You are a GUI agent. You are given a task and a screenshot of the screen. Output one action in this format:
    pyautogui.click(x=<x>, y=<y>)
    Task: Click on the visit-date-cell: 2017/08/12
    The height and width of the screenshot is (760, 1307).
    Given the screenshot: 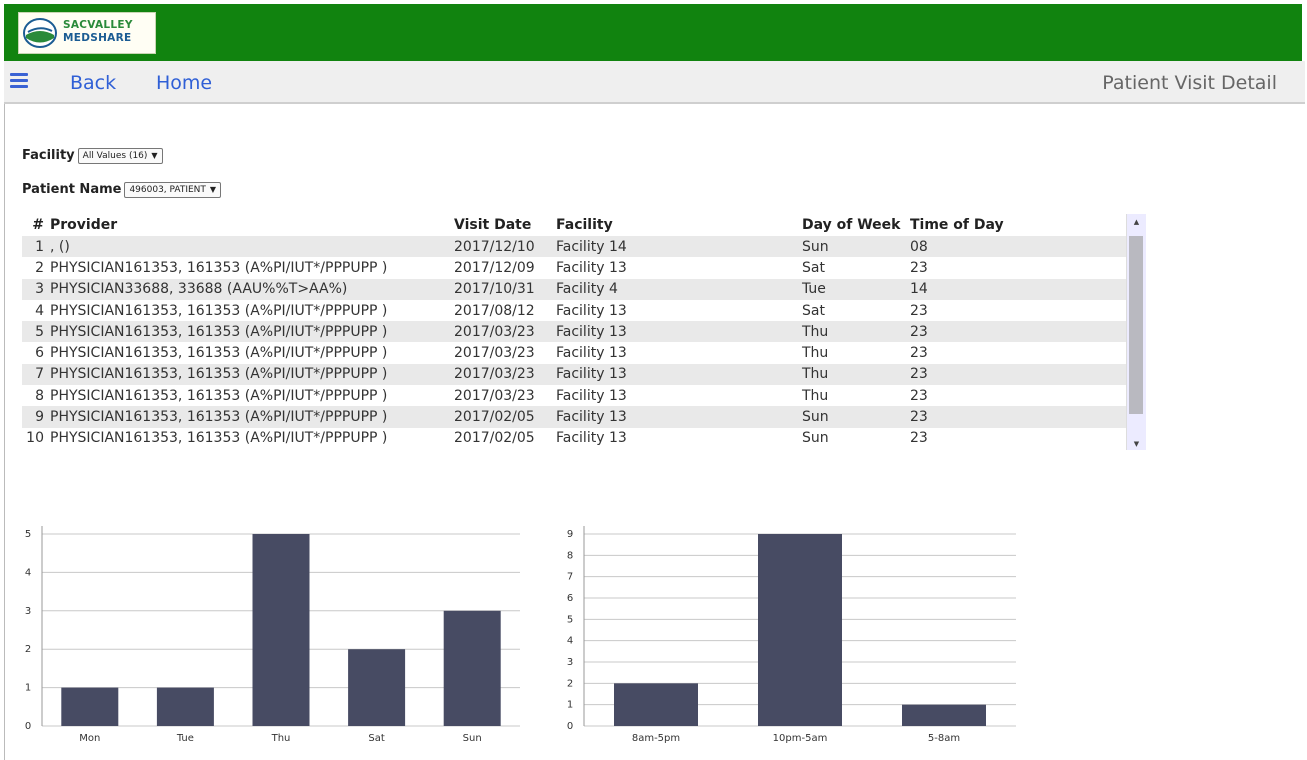 What is the action you would take?
    pyautogui.click(x=494, y=310)
    